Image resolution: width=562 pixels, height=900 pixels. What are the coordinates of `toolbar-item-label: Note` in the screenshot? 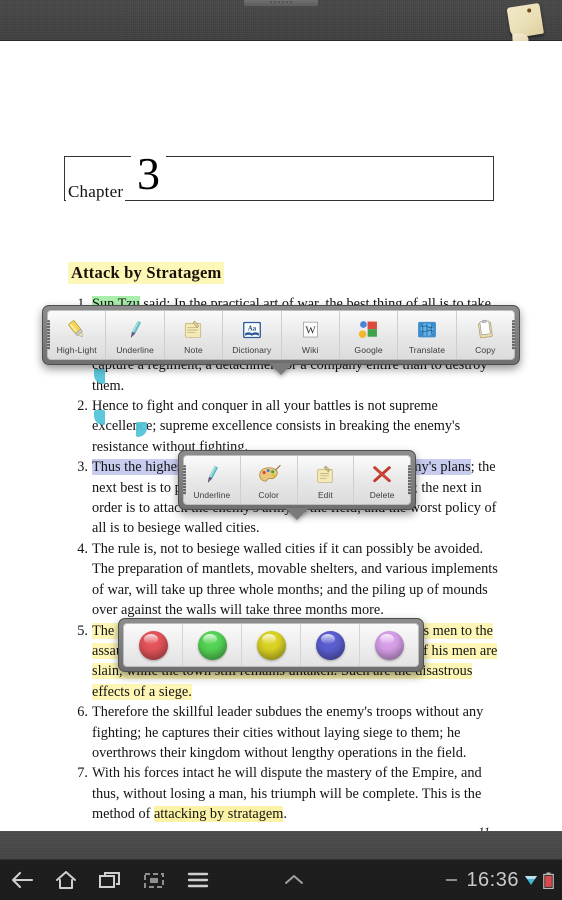 It's located at (193, 350).